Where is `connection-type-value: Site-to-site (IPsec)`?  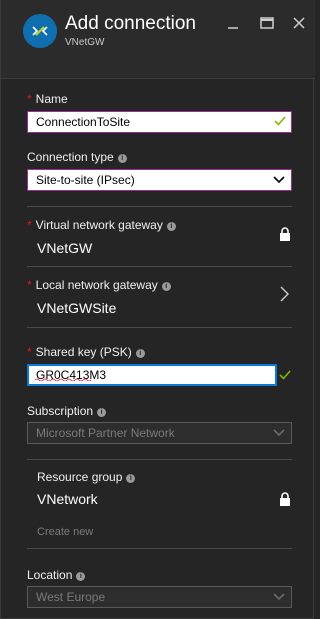
connection-type-value: Site-to-site (IPsec) is located at coordinates (85, 180).